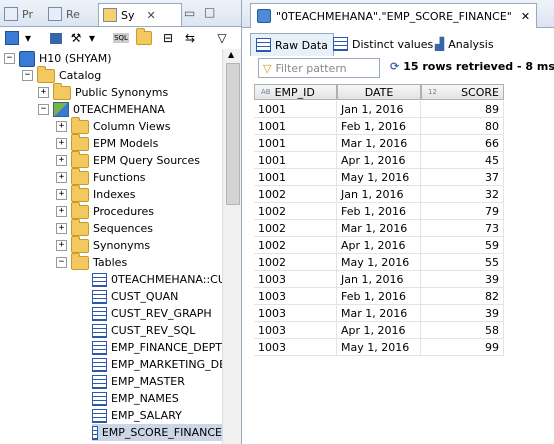  What do you see at coordinates (462, 245) in the screenshot?
I see `cell-score: 59` at bounding box center [462, 245].